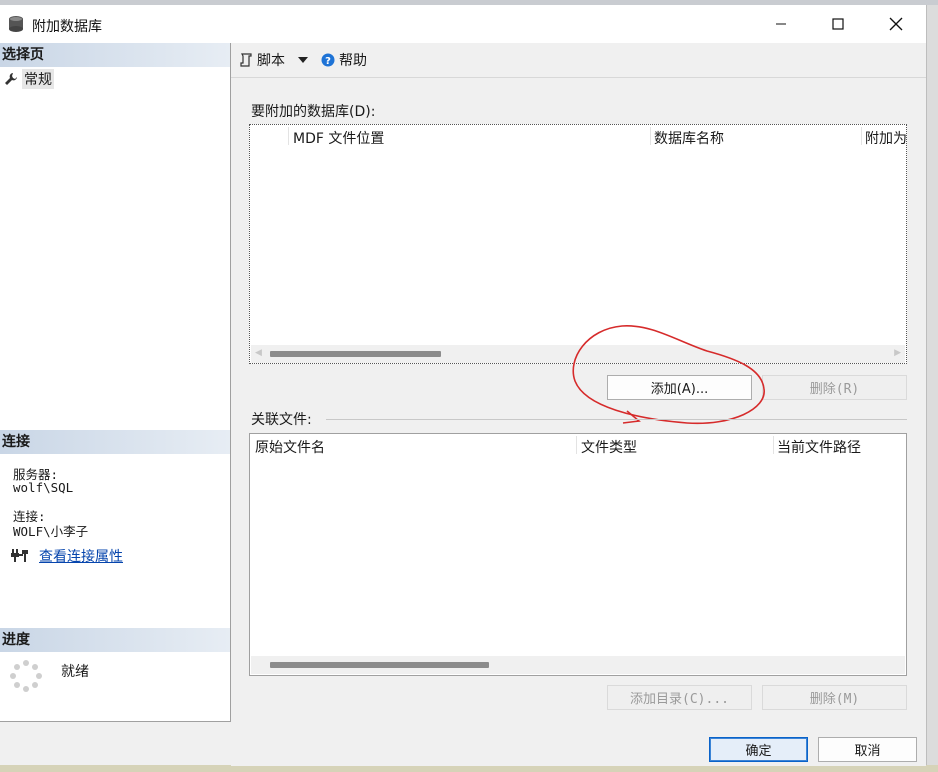  What do you see at coordinates (578, 665) in the screenshot?
I see `related-grid-scrollbar` at bounding box center [578, 665].